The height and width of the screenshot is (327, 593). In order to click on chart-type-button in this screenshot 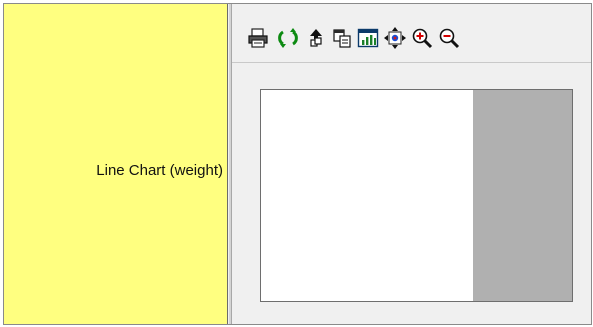, I will do `click(368, 38)`.